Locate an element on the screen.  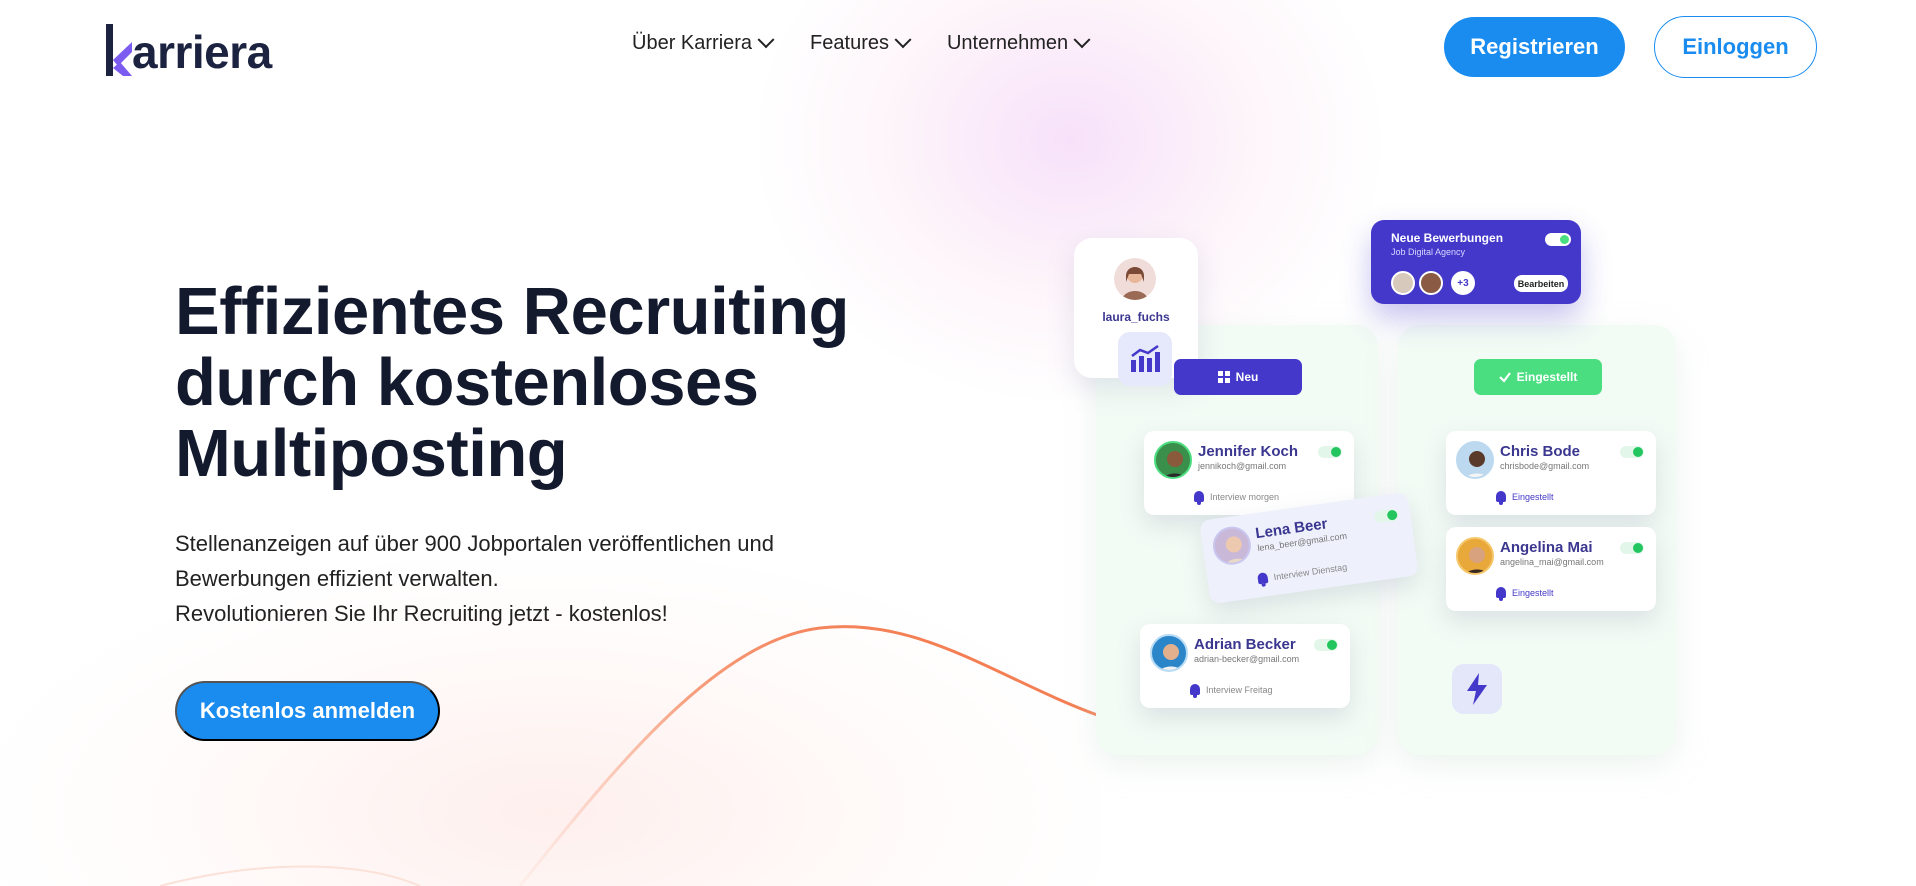
notify-title: Neue Bewerbungen is located at coordinates (1447, 238).